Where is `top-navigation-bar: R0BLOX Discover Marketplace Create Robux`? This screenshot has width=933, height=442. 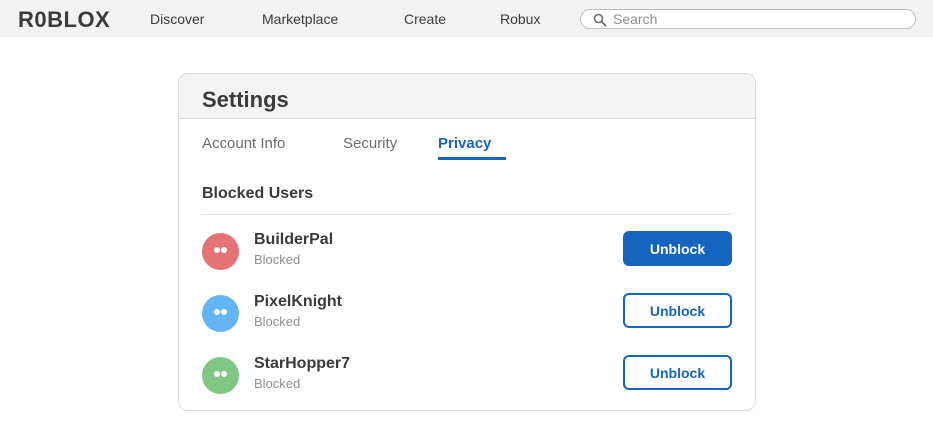 top-navigation-bar: R0BLOX Discover Marketplace Create Robux is located at coordinates (466, 18).